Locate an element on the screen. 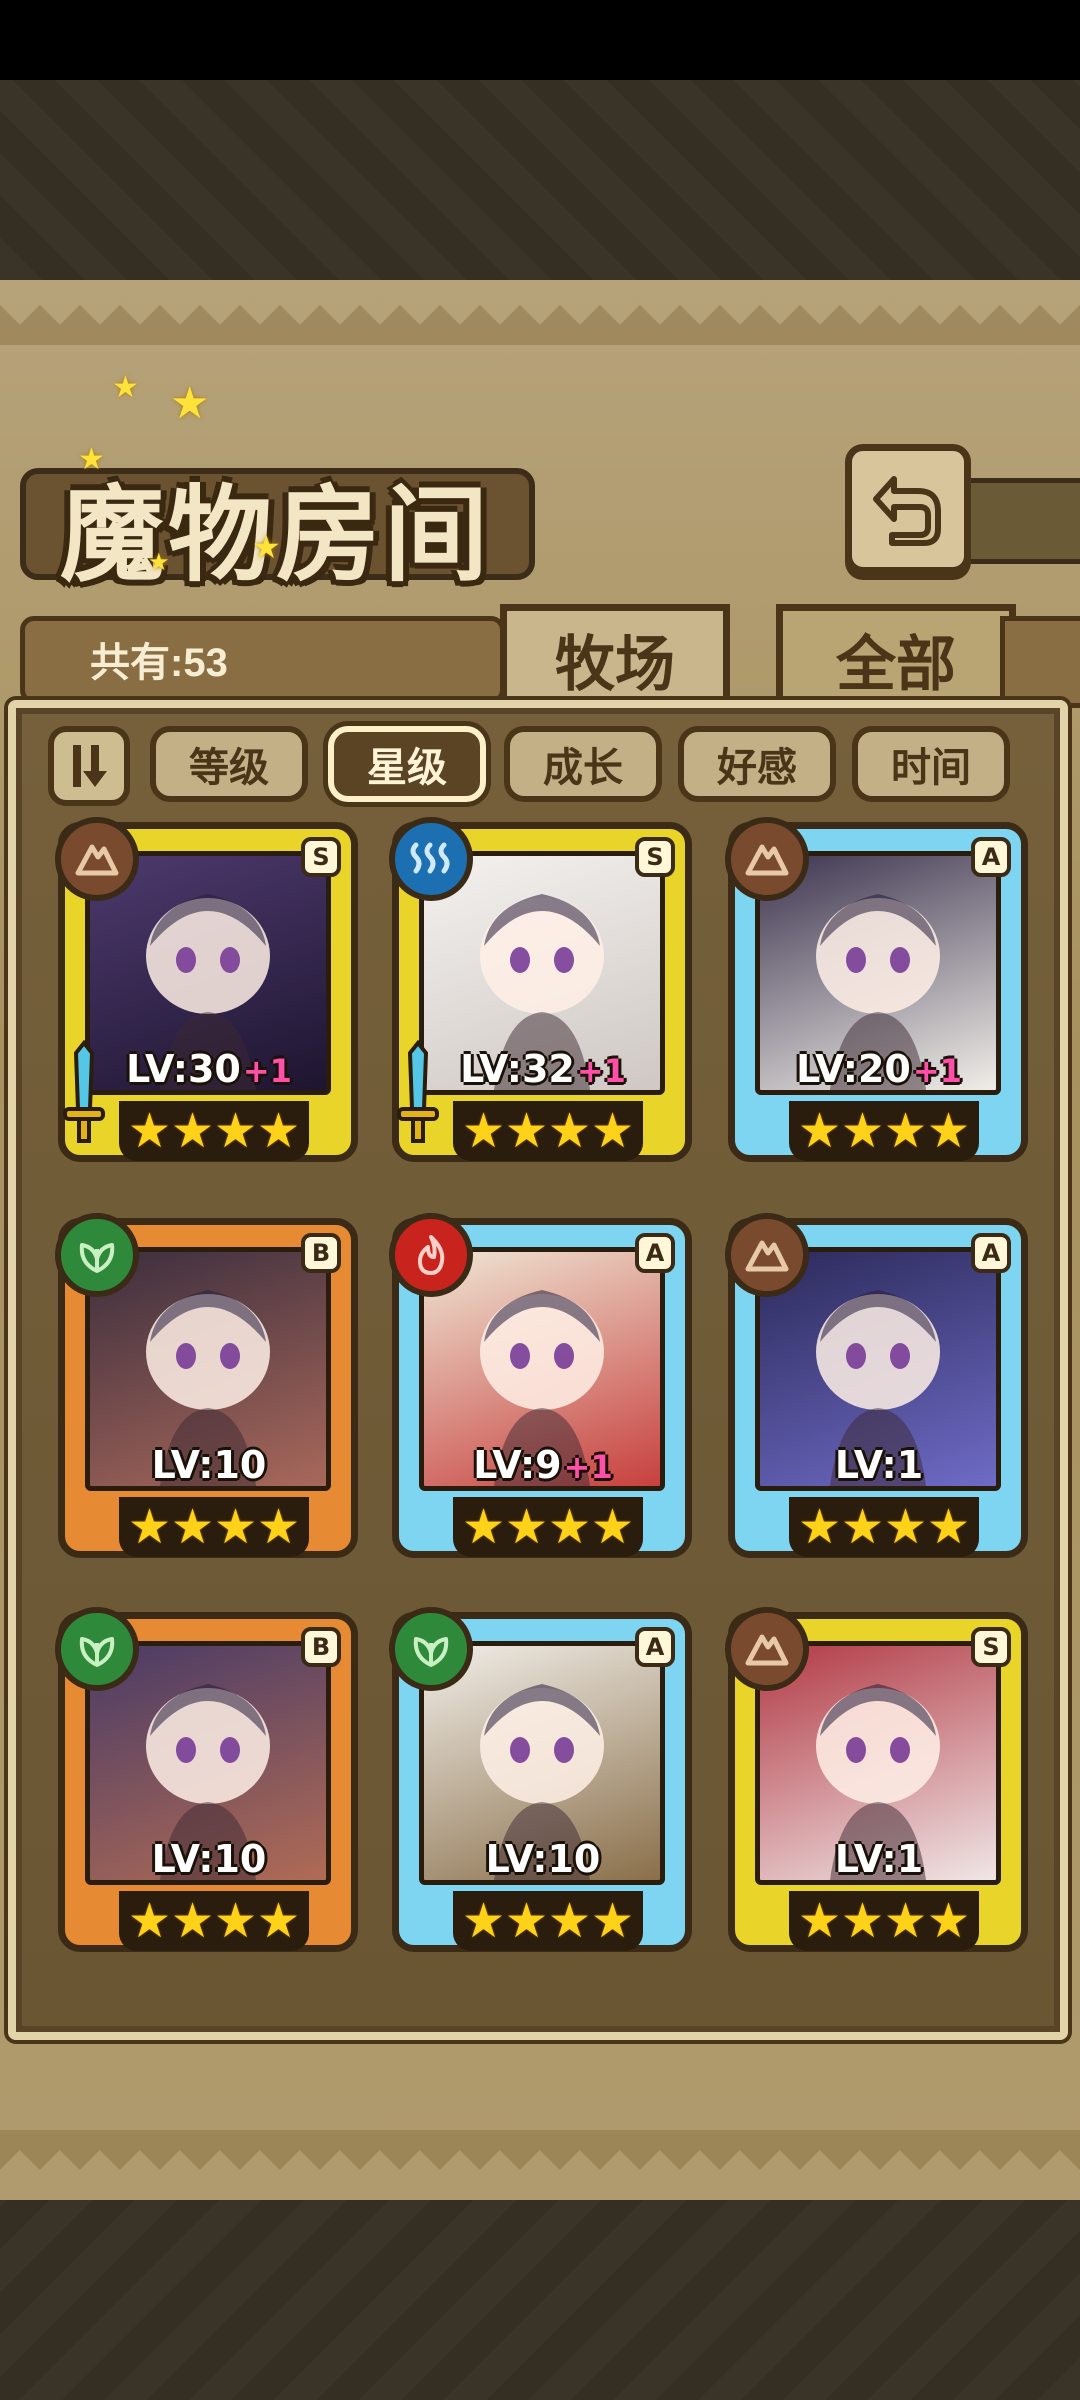  water-element-icon is located at coordinates (431, 859).